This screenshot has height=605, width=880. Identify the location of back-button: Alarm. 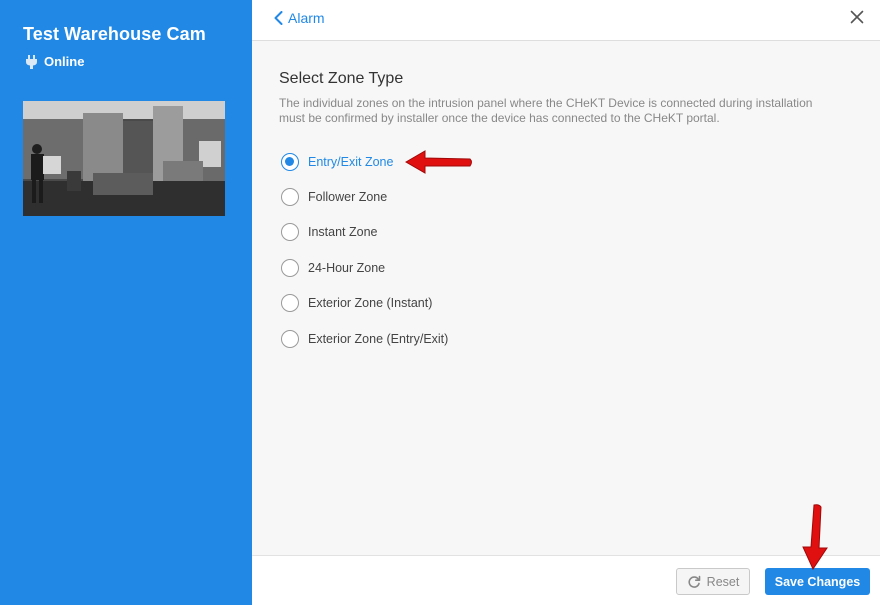
(299, 18).